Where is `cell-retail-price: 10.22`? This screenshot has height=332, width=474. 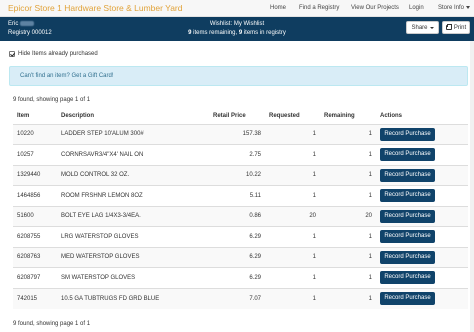
cell-retail-price: 10.22 is located at coordinates (237, 175).